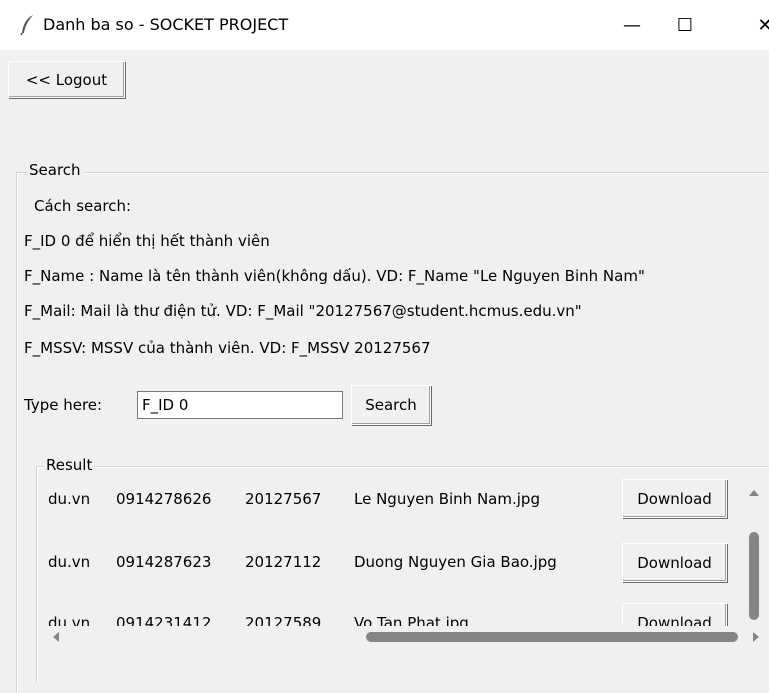 Image resolution: width=769 pixels, height=693 pixels. Describe the element at coordinates (763, 25) in the screenshot. I see `close-icon: ✕` at that location.